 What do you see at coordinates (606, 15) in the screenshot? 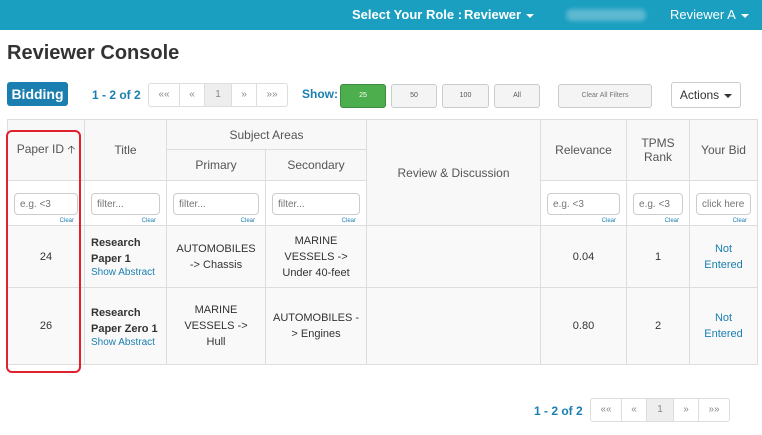
I see `redacted-text` at bounding box center [606, 15].